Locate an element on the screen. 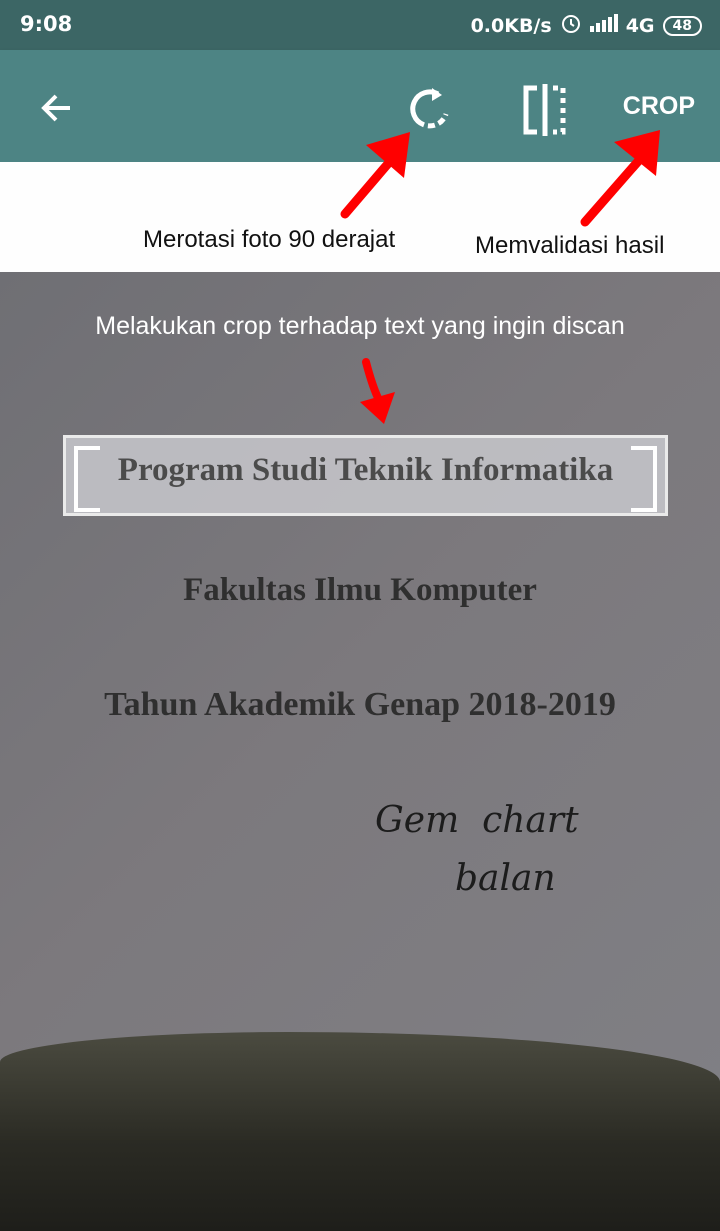  arrow-to-rotate is located at coordinates (375, 175).